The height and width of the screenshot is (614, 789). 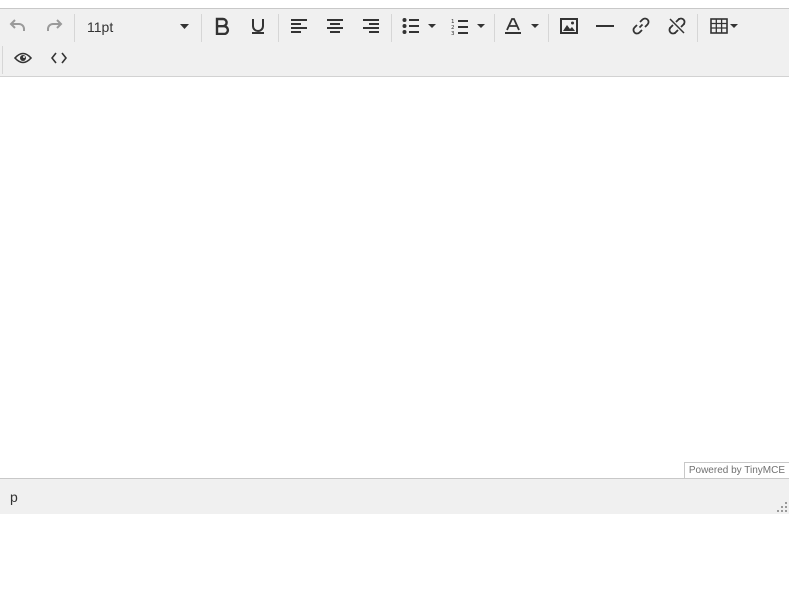 I want to click on text-color-button, so click(x=513, y=26).